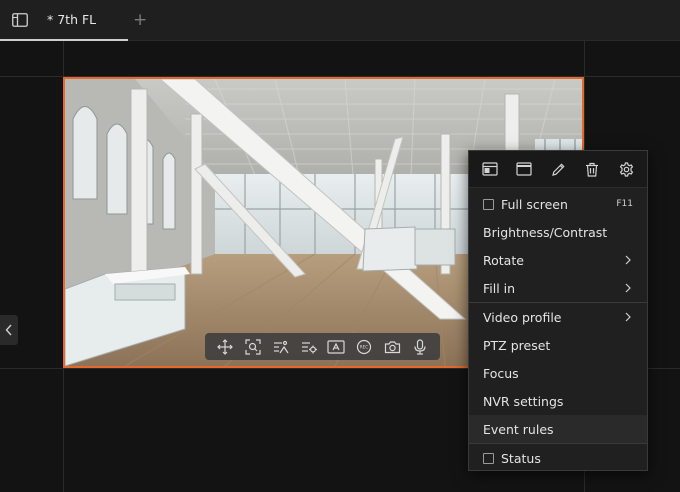 This screenshot has height=492, width=680. Describe the element at coordinates (558, 288) in the screenshot. I see `menu-item-fill-in: Fill in` at that location.